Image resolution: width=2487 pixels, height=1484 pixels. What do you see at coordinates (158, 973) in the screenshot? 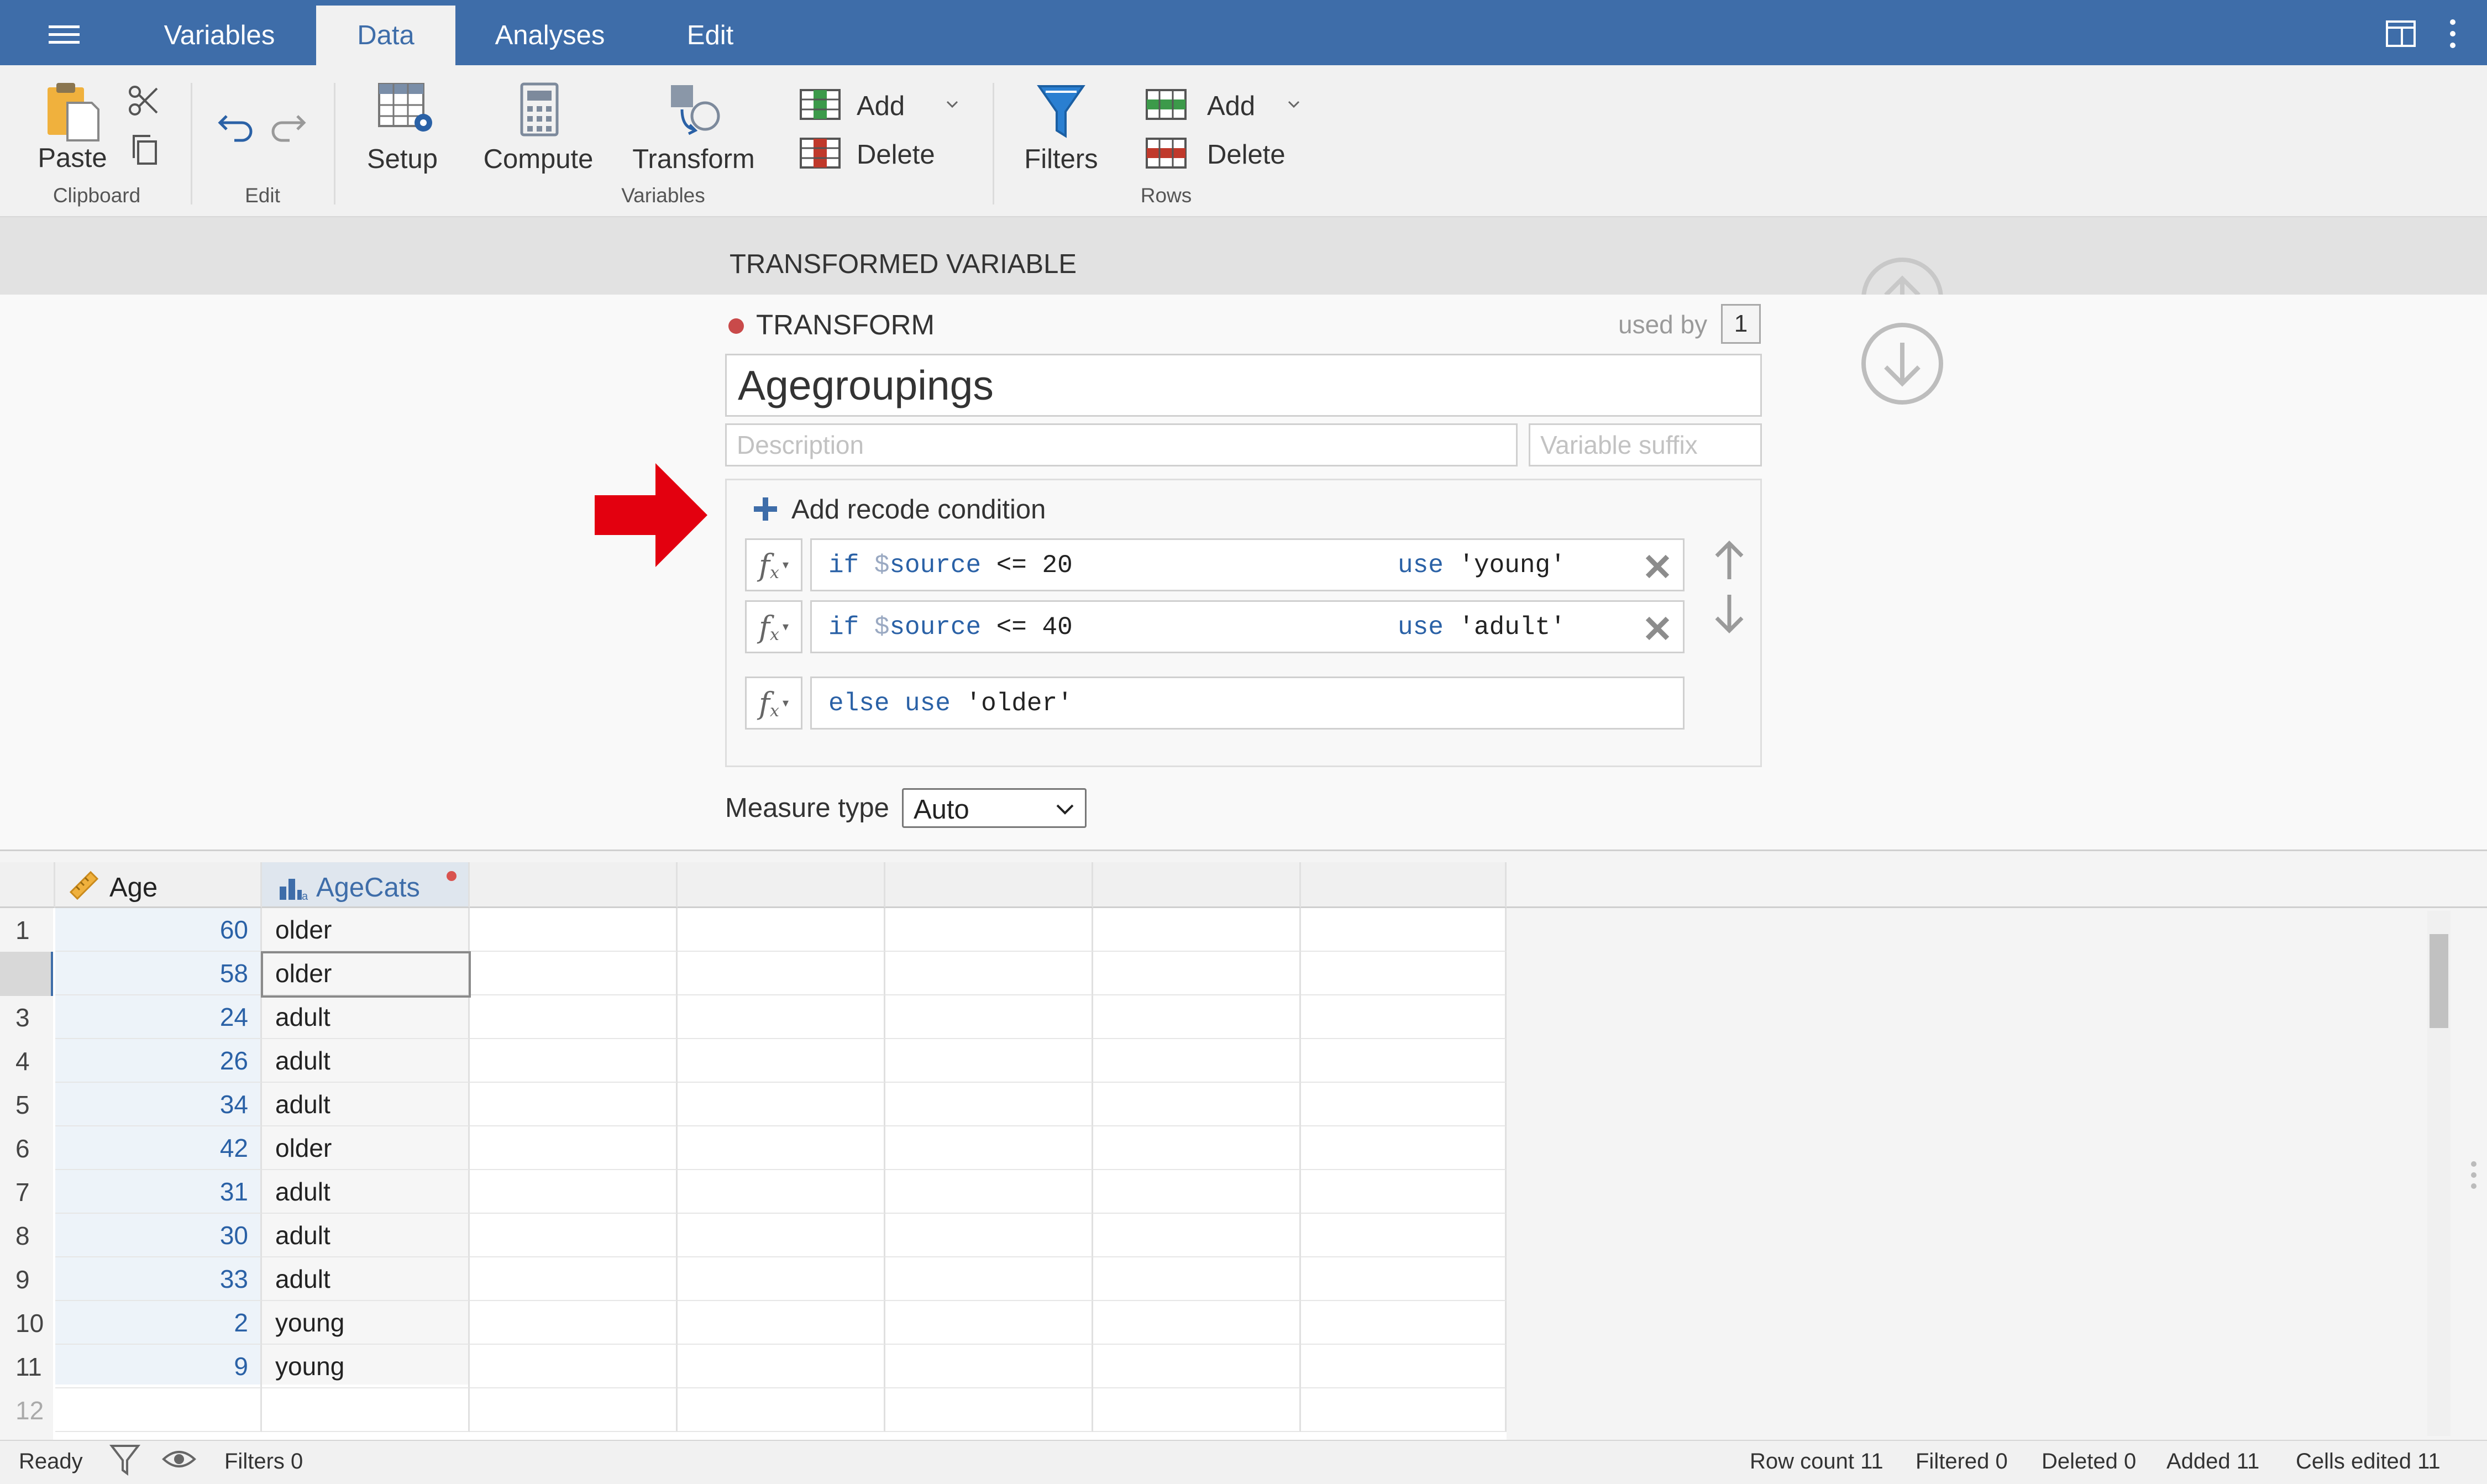
I see `age-cell: 58` at bounding box center [158, 973].